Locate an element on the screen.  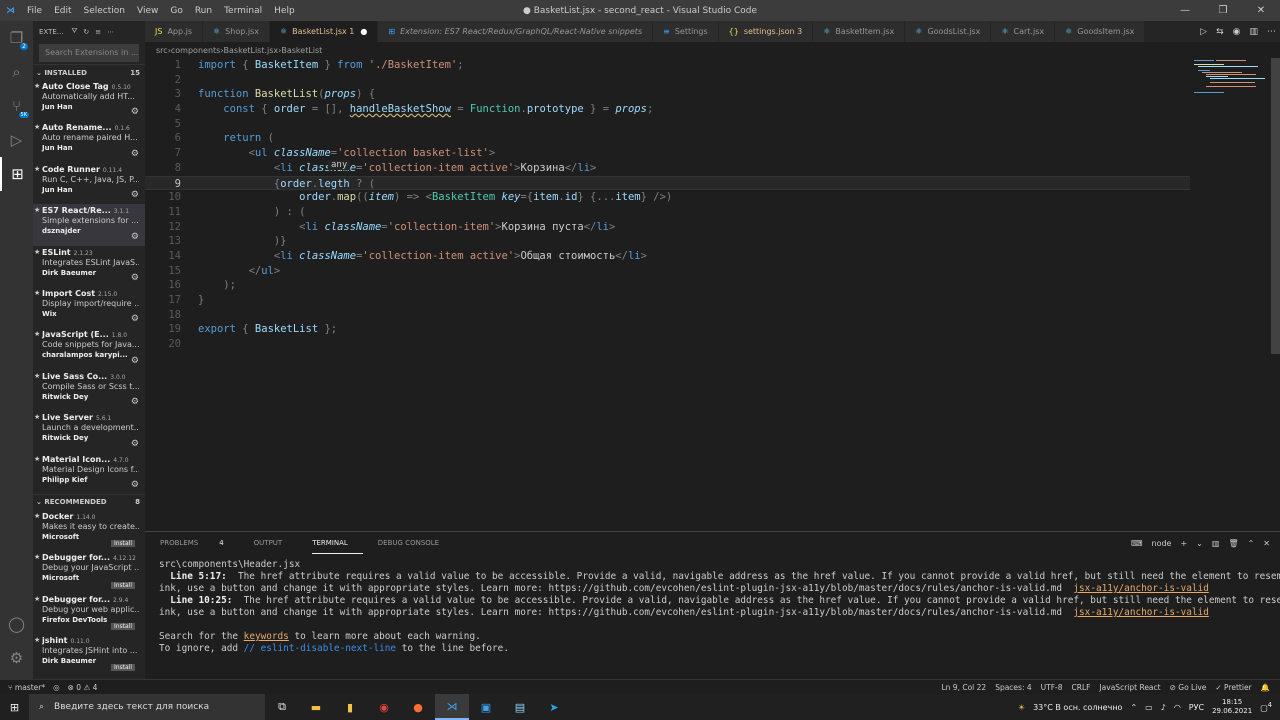
panel-tab-output: OUTPUT is located at coordinates (276, 543).